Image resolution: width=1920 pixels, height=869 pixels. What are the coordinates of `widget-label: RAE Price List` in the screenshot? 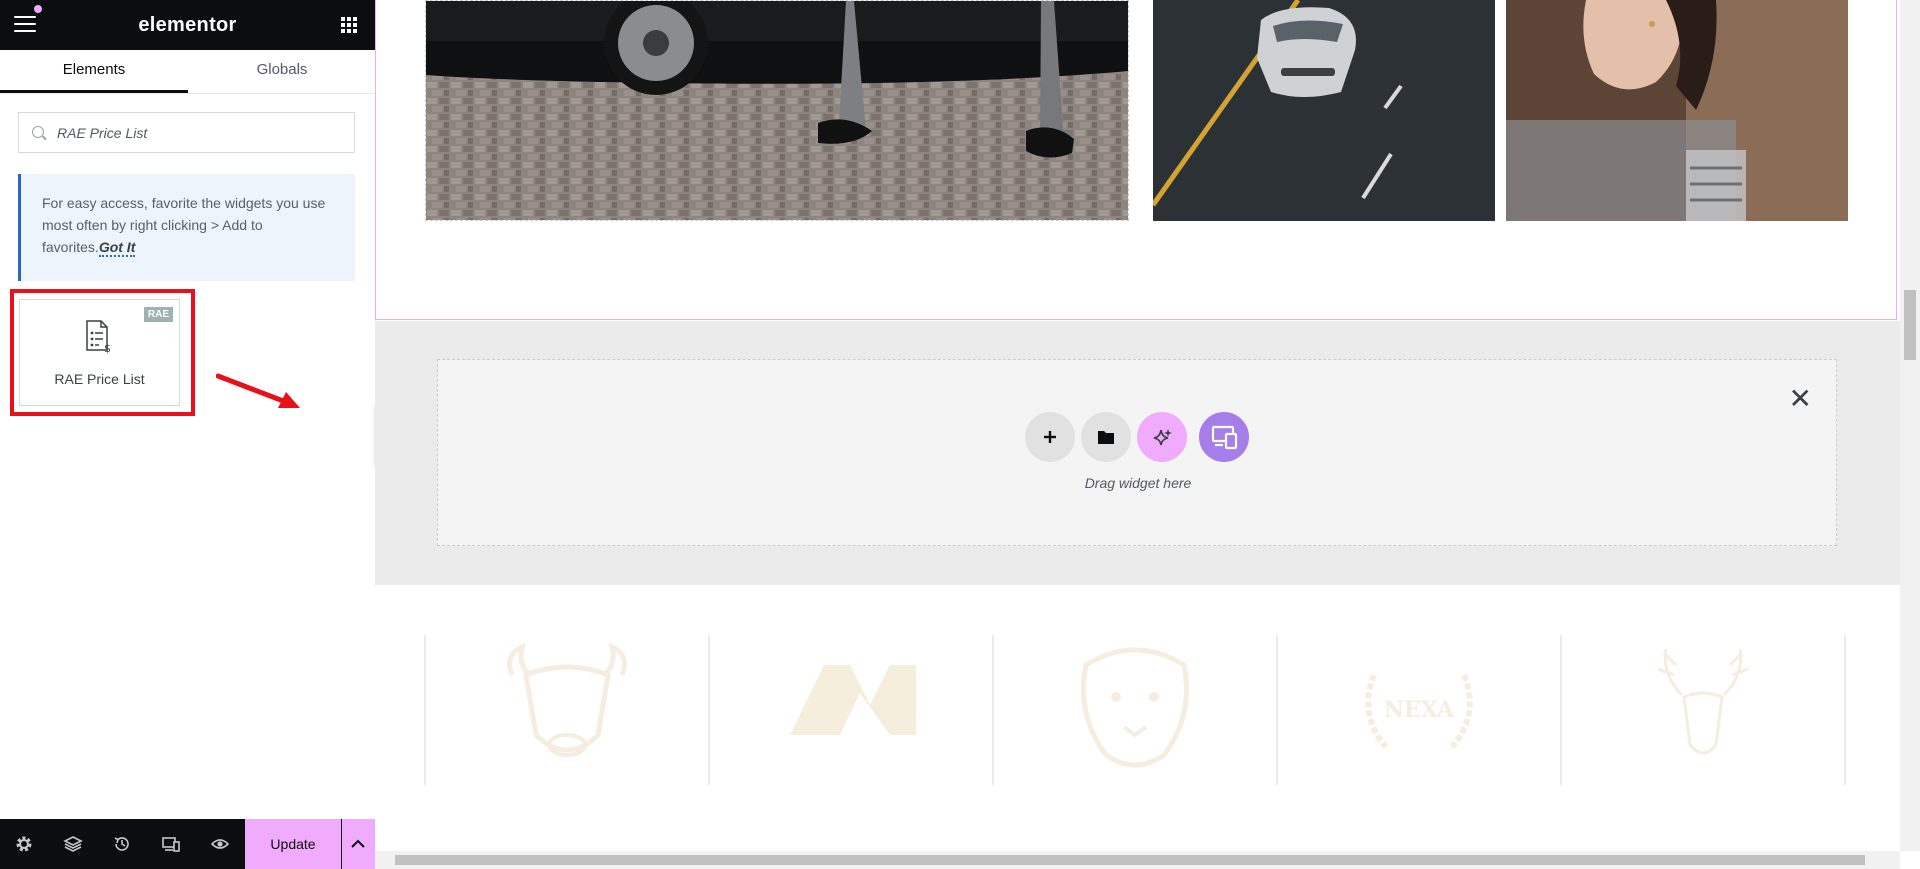 It's located at (99, 379).